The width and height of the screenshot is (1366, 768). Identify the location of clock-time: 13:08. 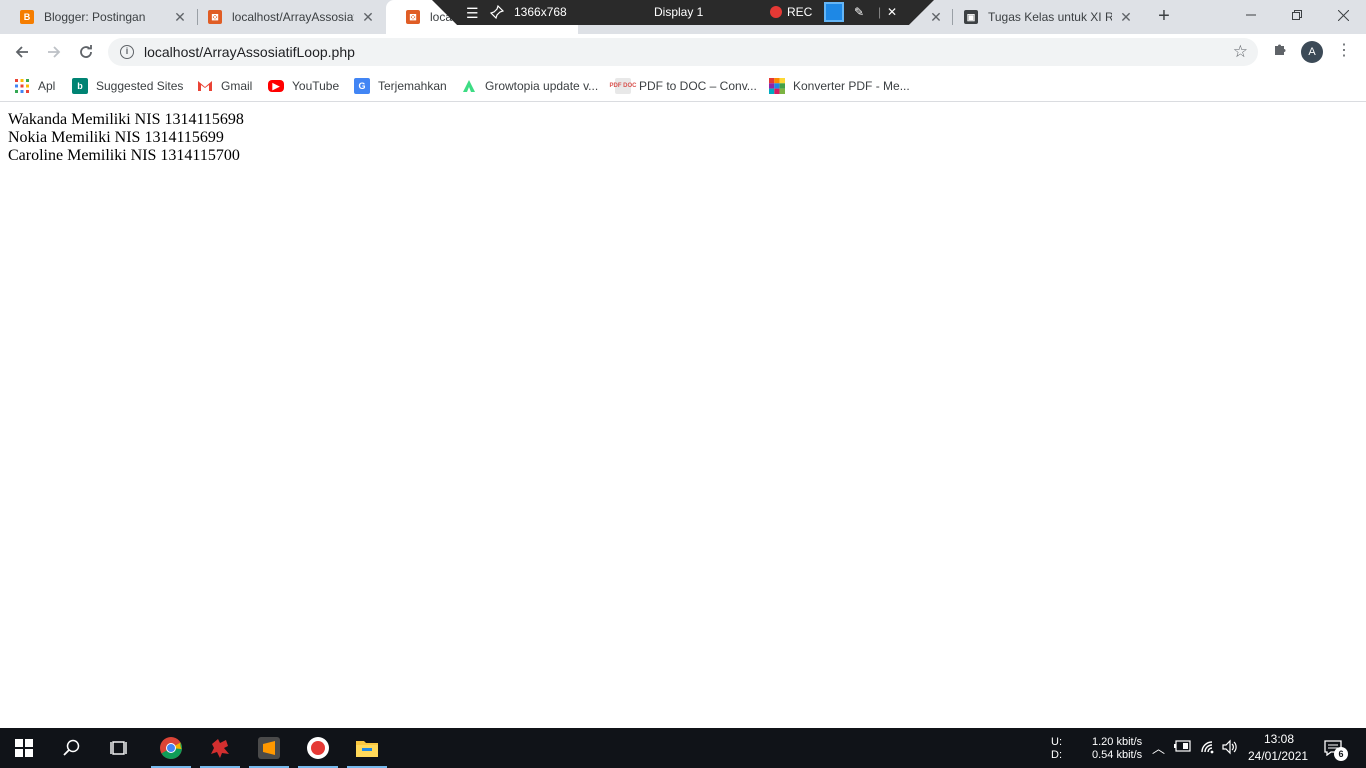
(1279, 739).